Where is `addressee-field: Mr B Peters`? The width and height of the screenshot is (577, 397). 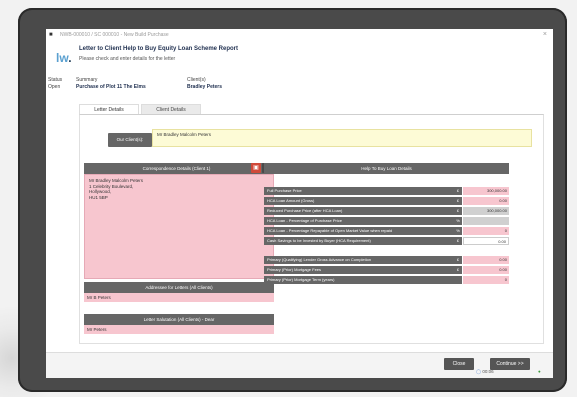
addressee-field: Mr B Peters is located at coordinates (179, 297).